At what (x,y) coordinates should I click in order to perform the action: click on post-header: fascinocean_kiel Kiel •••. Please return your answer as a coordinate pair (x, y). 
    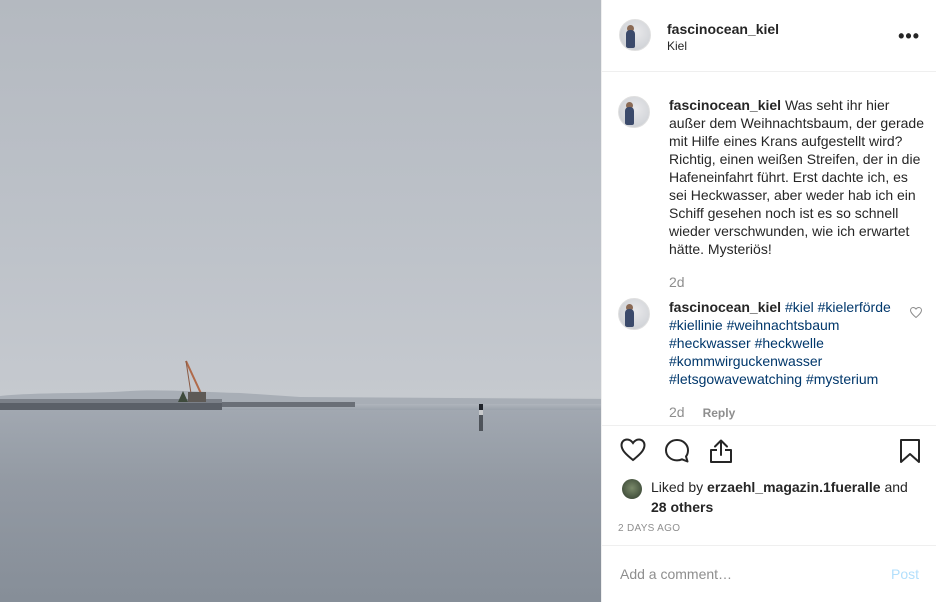
    Looking at the image, I should click on (769, 36).